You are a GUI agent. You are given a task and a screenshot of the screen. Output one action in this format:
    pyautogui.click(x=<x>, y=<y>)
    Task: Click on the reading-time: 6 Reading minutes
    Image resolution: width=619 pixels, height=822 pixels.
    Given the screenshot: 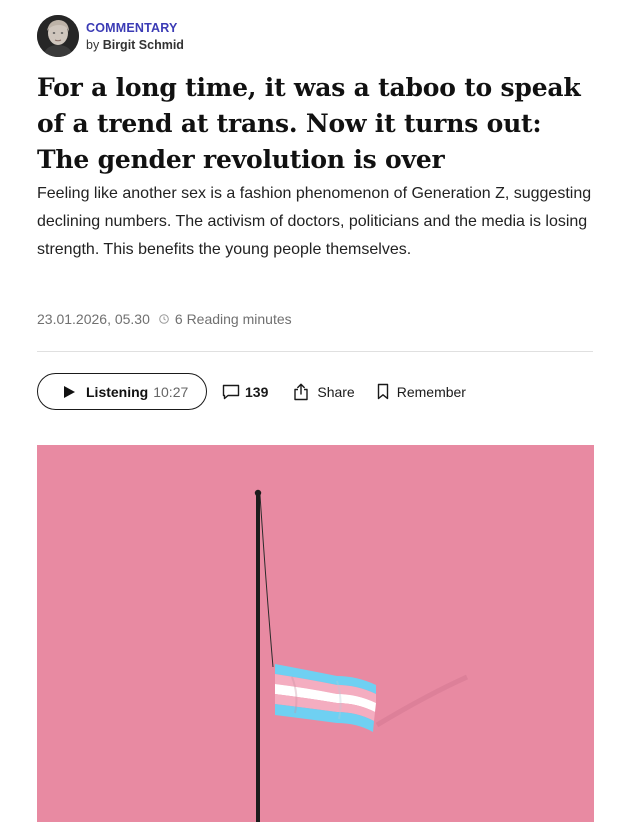 What is the action you would take?
    pyautogui.click(x=233, y=319)
    